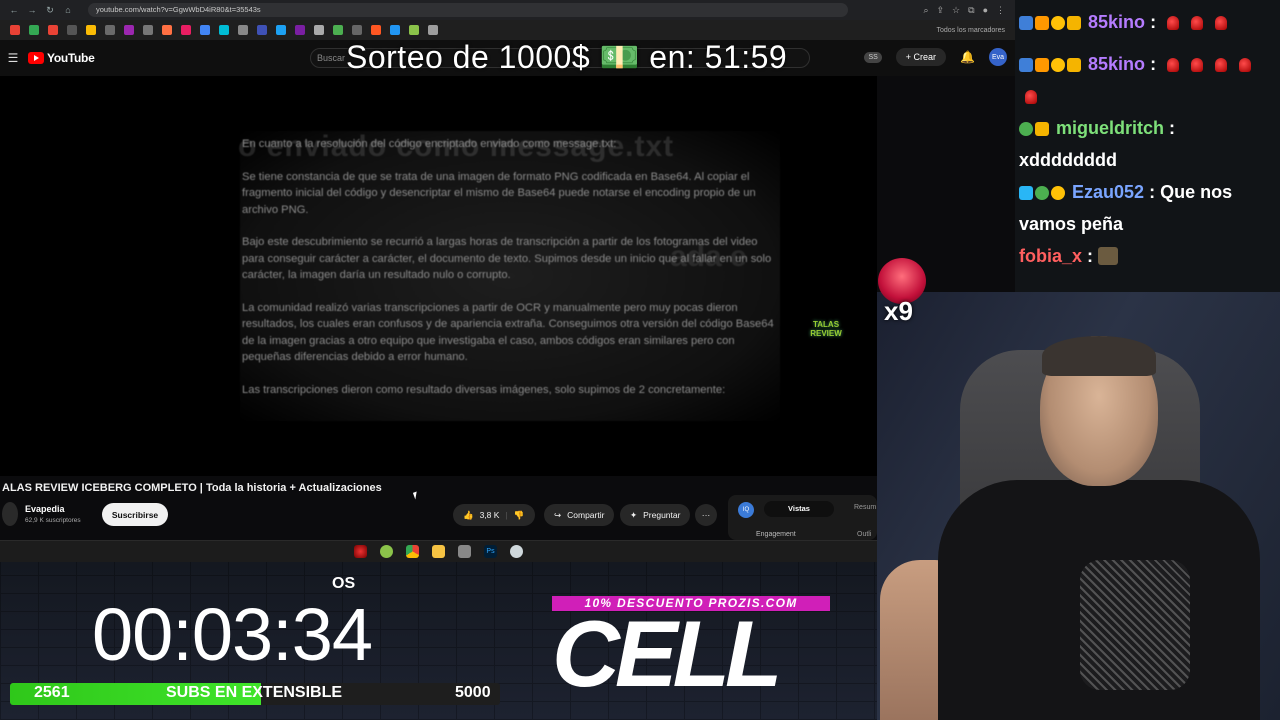  Describe the element at coordinates (865, 507) in the screenshot. I see `tab-resumen: Resum` at that location.